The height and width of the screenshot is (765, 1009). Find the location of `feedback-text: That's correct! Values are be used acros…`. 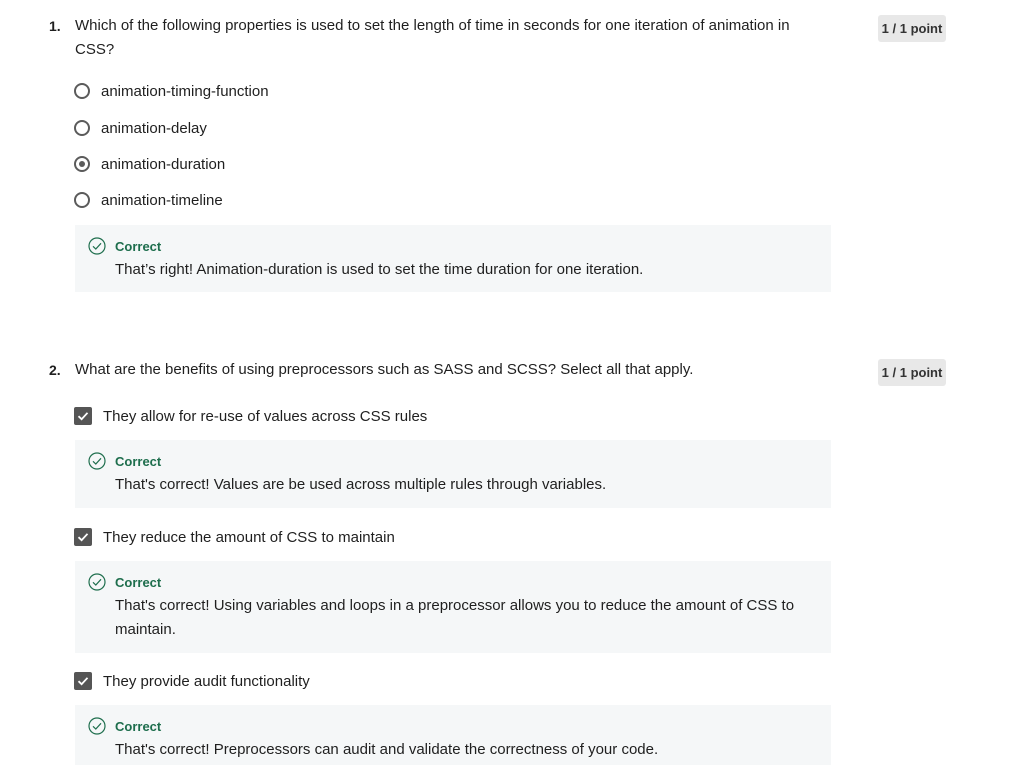

feedback-text: That's correct! Values are be used acros… is located at coordinates (361, 484).